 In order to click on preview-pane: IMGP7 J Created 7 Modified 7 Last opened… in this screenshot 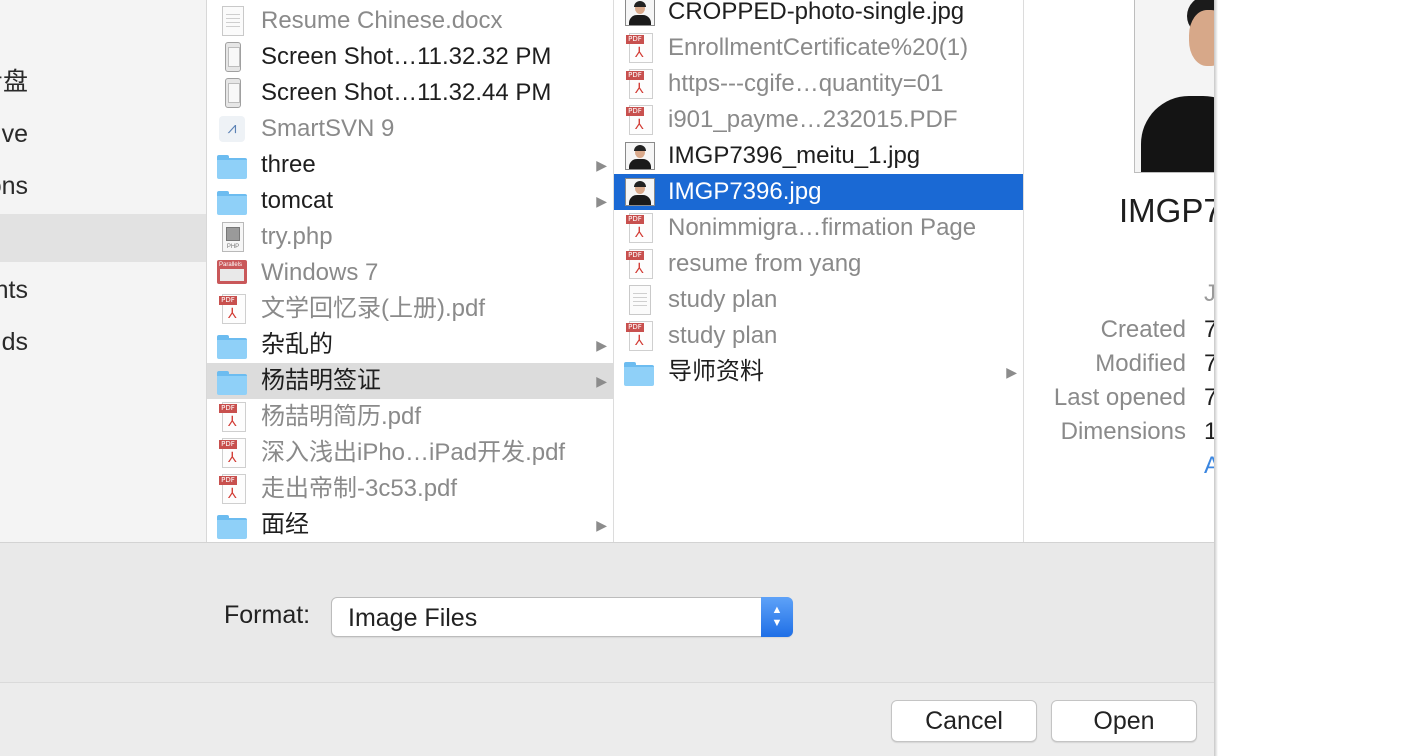, I will do `click(1119, 271)`.